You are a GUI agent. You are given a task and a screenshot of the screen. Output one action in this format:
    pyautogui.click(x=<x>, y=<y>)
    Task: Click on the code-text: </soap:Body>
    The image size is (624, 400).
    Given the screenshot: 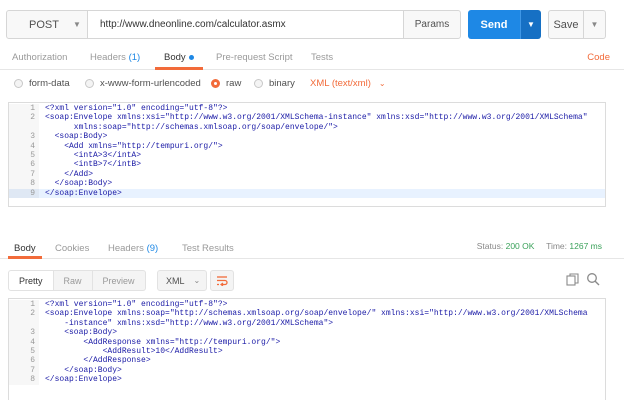 What is the action you would take?
    pyautogui.click(x=79, y=184)
    